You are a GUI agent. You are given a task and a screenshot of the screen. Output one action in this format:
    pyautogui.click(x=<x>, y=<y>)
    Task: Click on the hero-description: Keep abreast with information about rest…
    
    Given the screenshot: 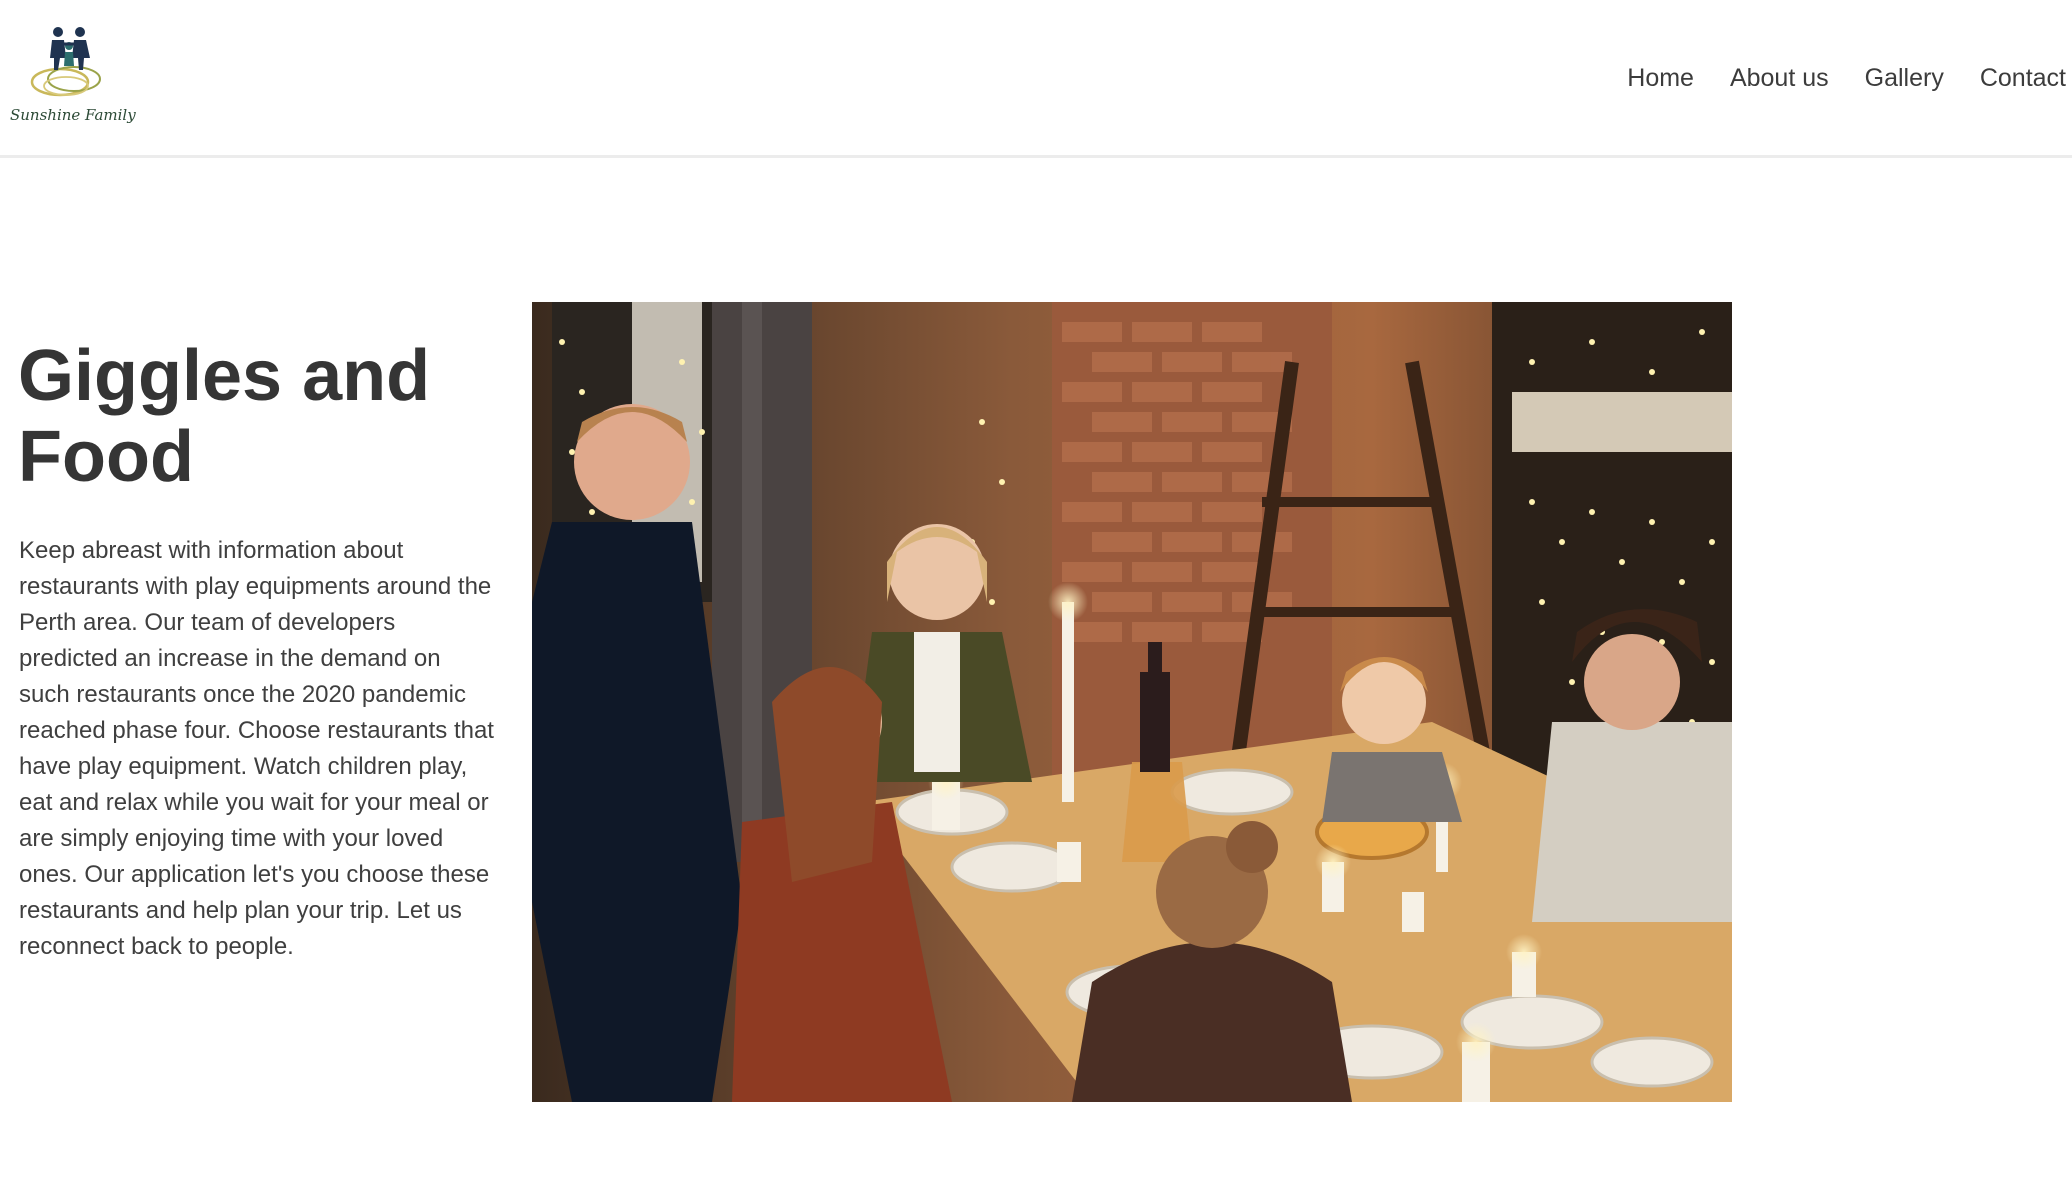 What is the action you would take?
    pyautogui.click(x=256, y=748)
    